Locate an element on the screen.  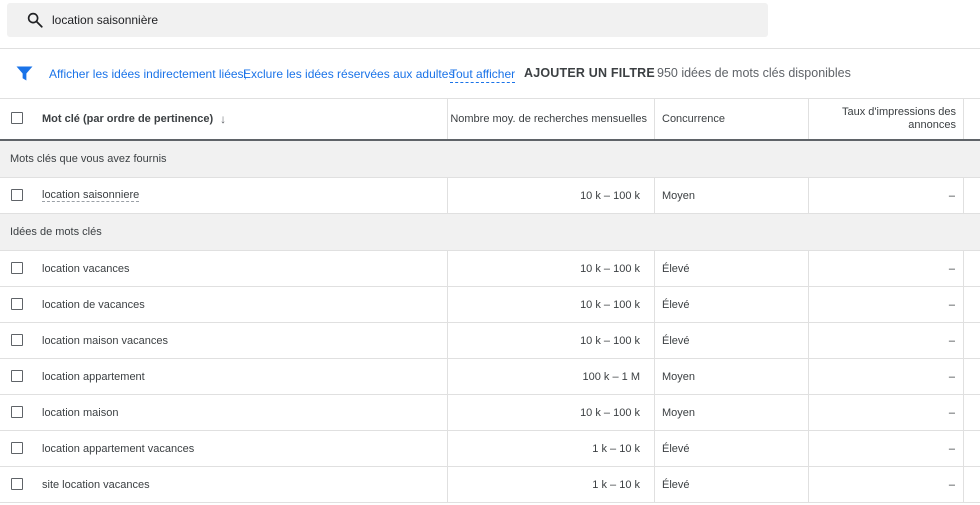
keyword-cell: location de vacances is located at coordinates (93, 304).